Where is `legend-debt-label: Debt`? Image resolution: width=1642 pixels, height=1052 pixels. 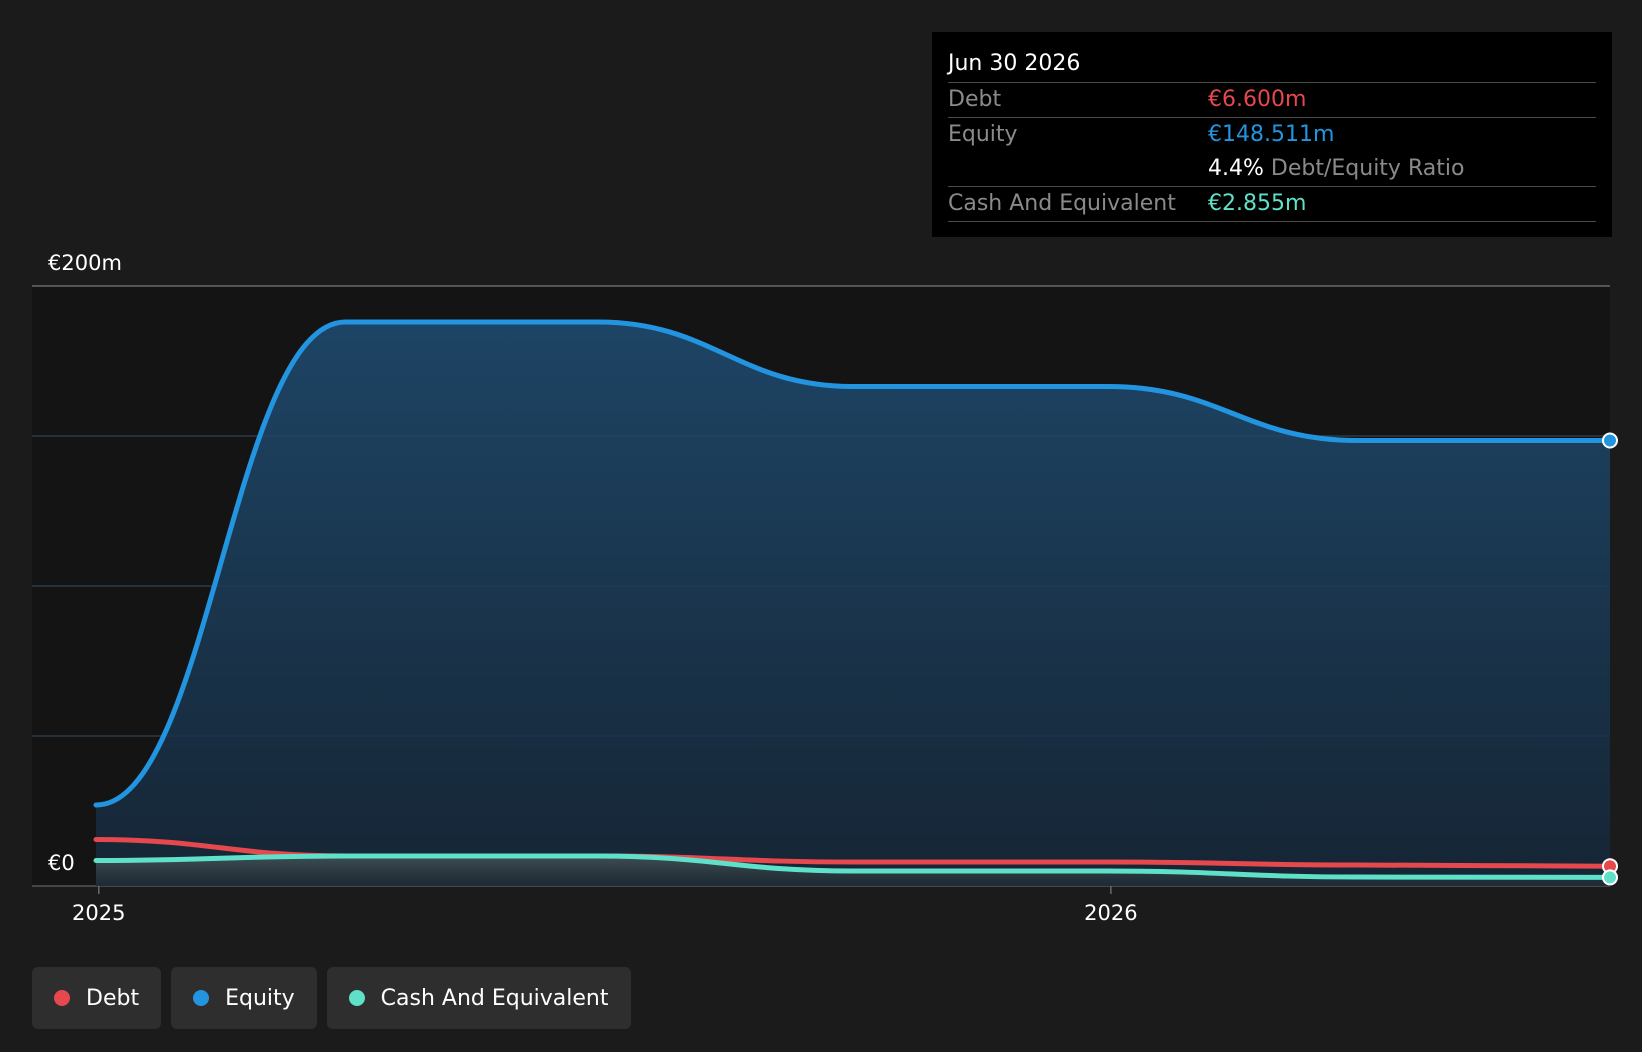
legend-debt-label: Debt is located at coordinates (113, 998).